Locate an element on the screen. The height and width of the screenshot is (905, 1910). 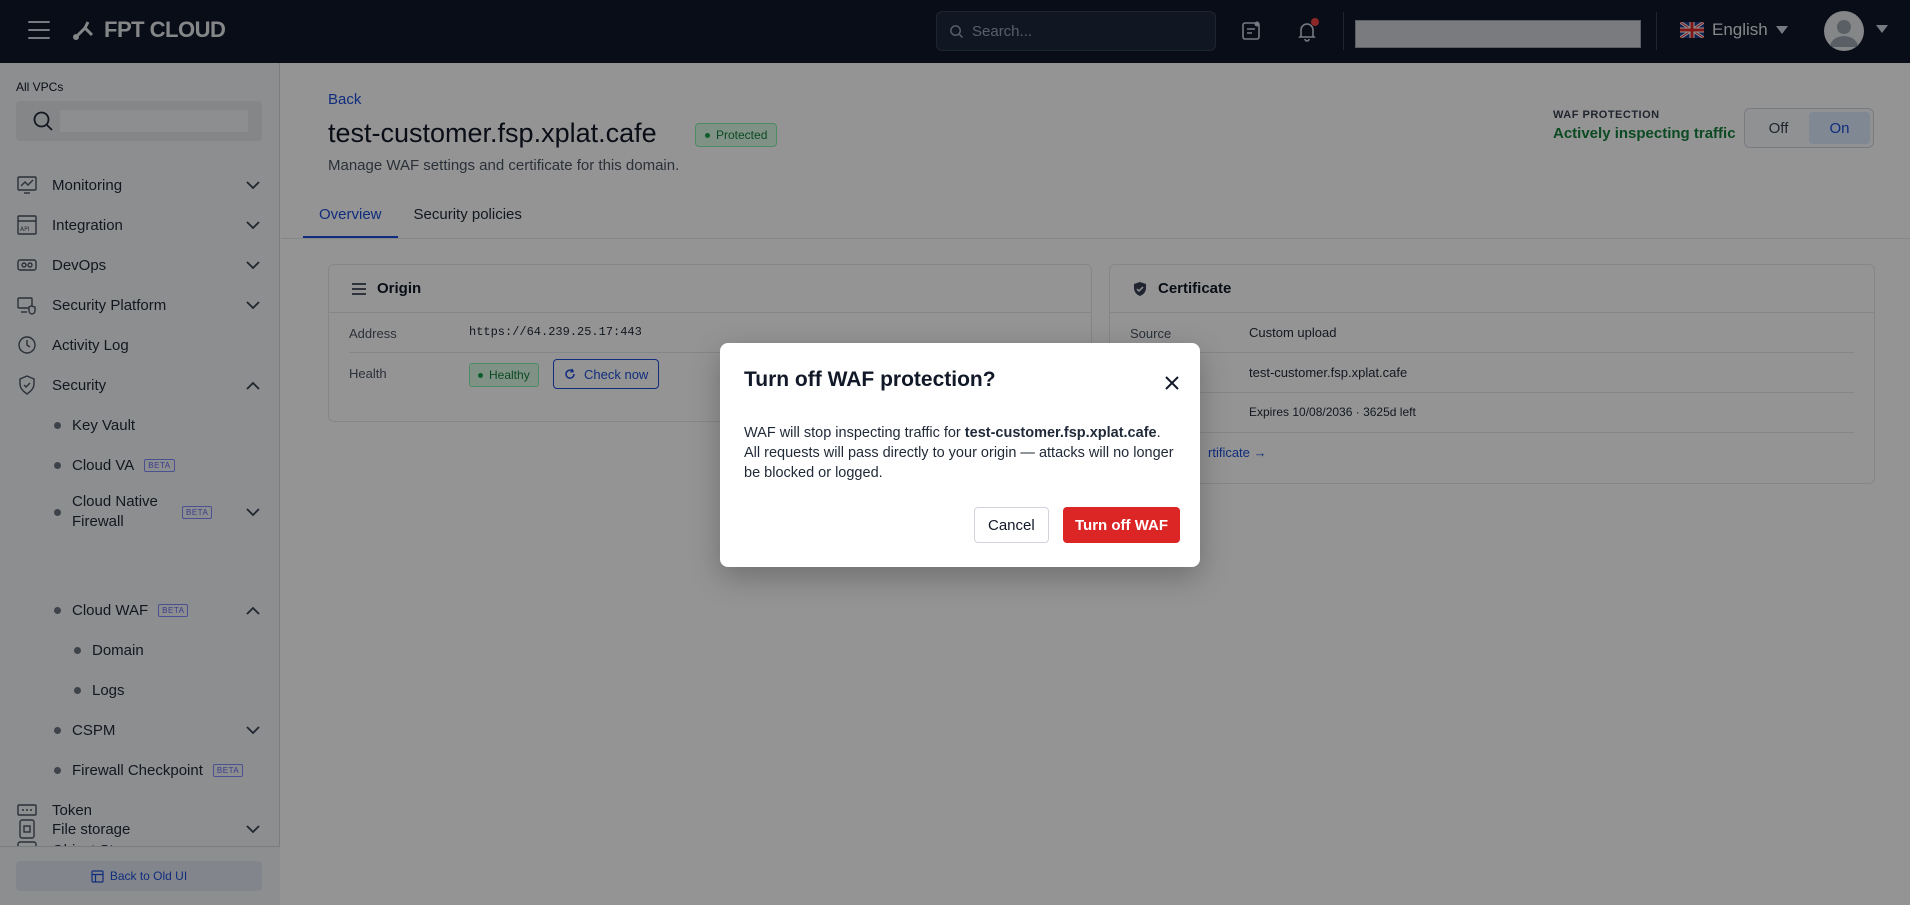
dialog-title: Turn off WAF protection? is located at coordinates (870, 379).